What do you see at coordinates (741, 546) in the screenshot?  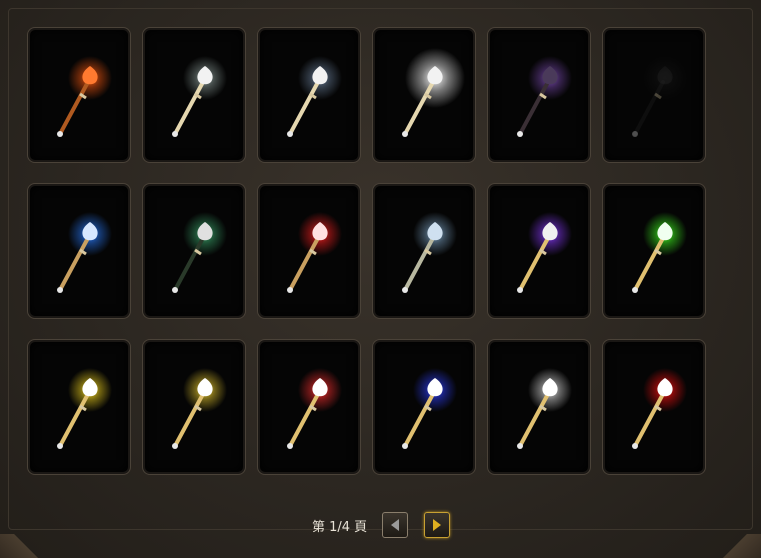 I see `corner-ornament-right` at bounding box center [741, 546].